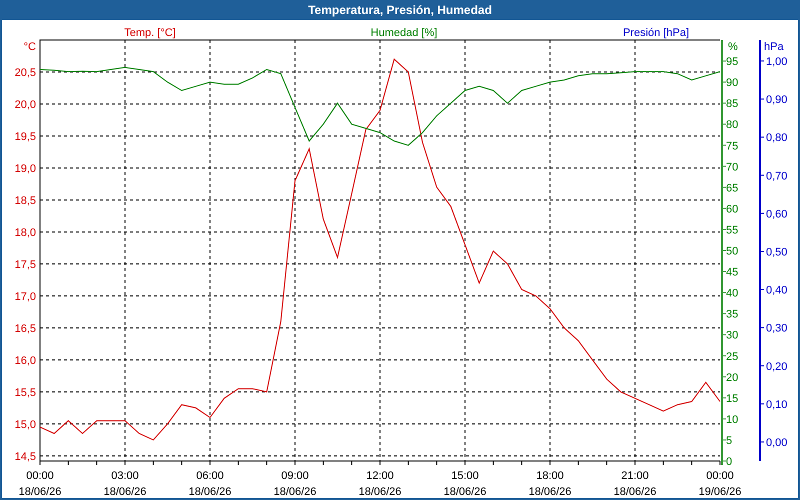 The height and width of the screenshot is (500, 800). I want to click on axis-tick-label: 16,5, so click(25, 328).